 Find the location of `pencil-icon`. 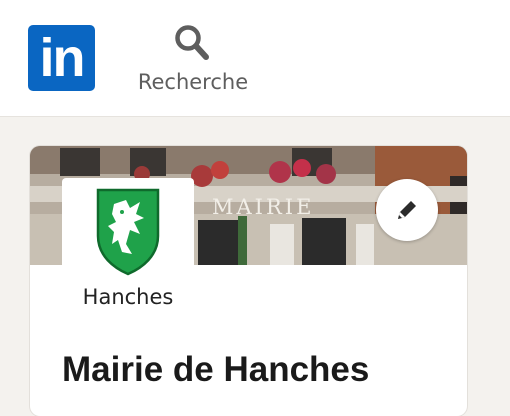

pencil-icon is located at coordinates (407, 210).